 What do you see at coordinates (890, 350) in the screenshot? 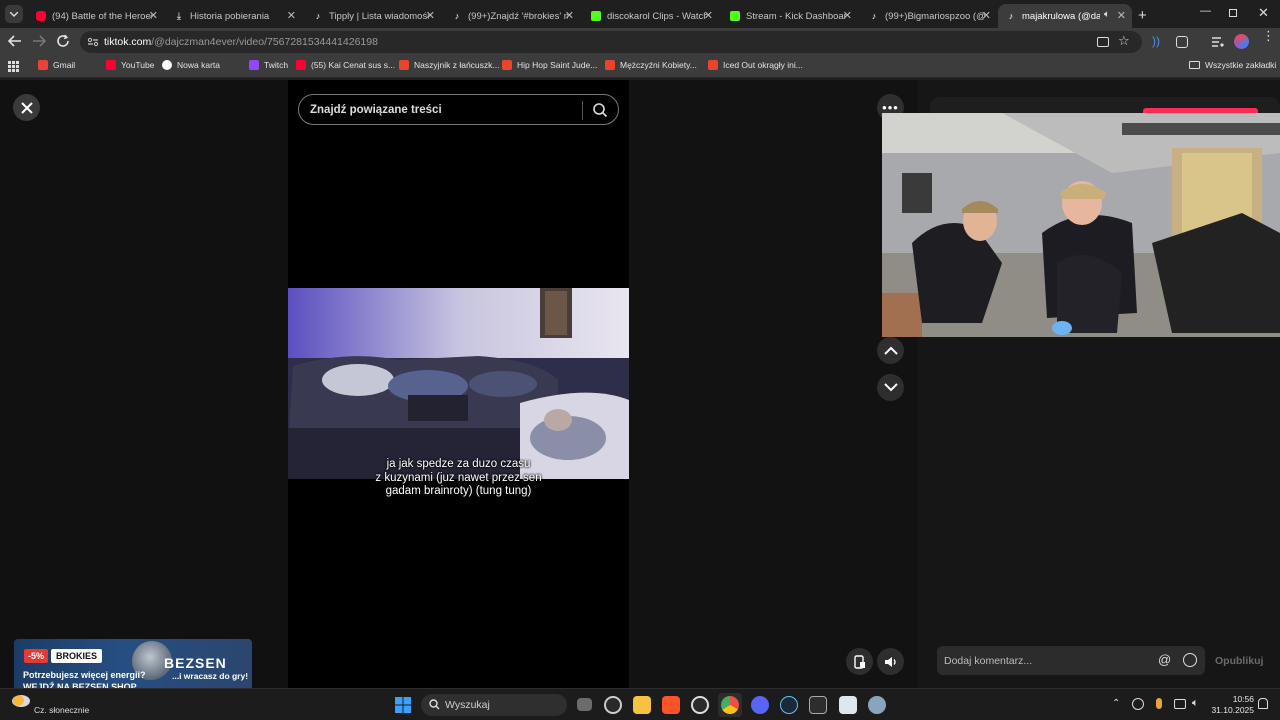
I see `previous-video-button` at bounding box center [890, 350].